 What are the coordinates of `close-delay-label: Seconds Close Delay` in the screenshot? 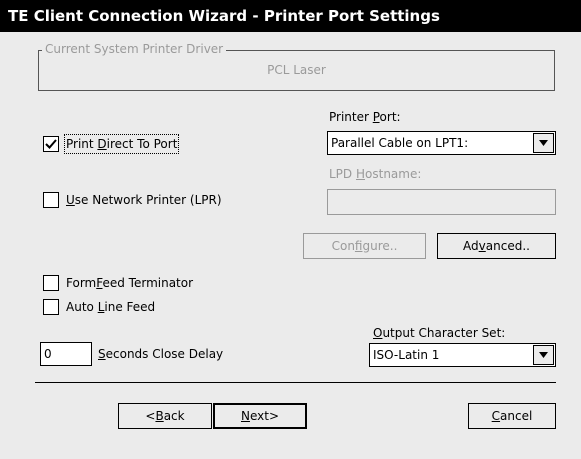 It's located at (161, 354).